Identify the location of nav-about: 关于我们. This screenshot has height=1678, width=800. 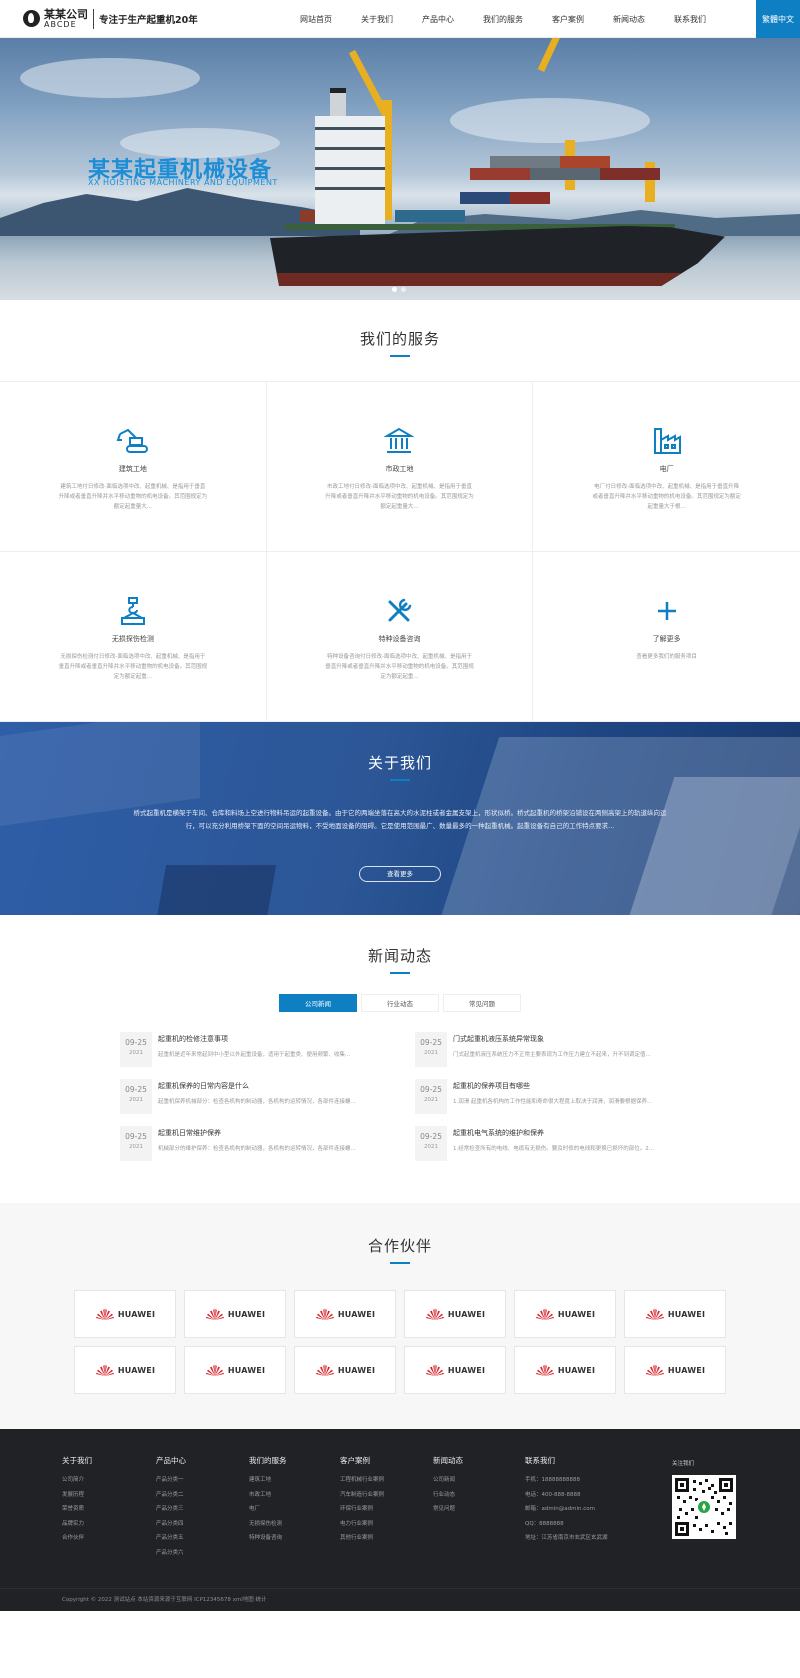
(377, 19).